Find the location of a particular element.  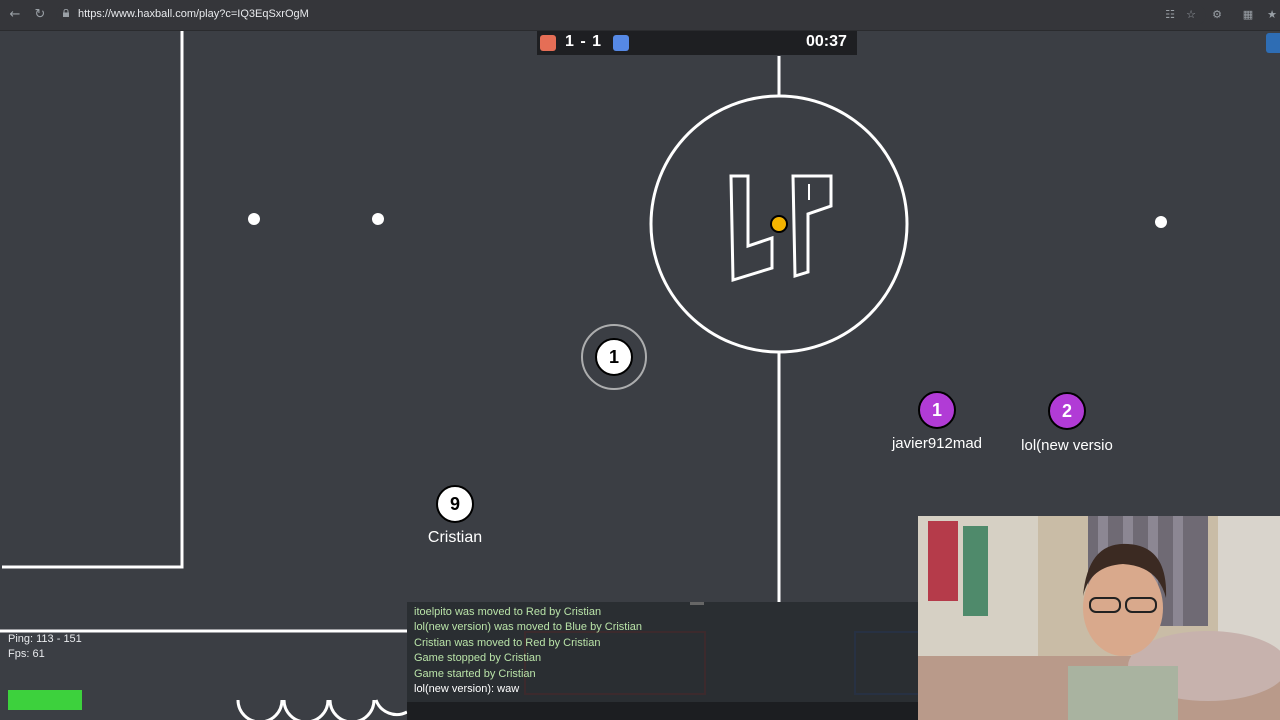

player-number: 9 is located at coordinates (455, 504).